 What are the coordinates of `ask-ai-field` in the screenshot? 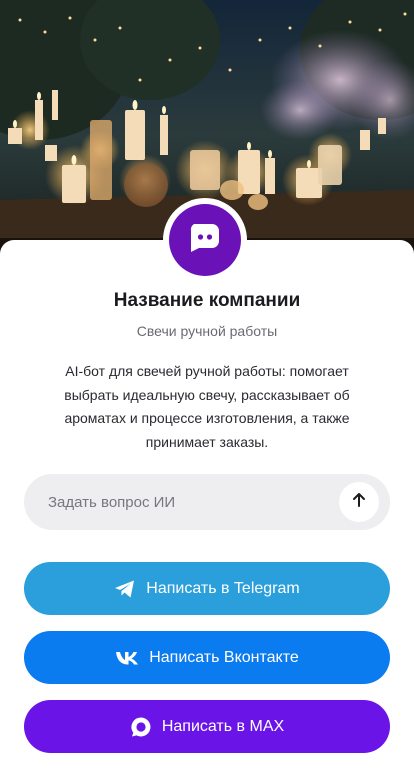 It's located at (207, 502).